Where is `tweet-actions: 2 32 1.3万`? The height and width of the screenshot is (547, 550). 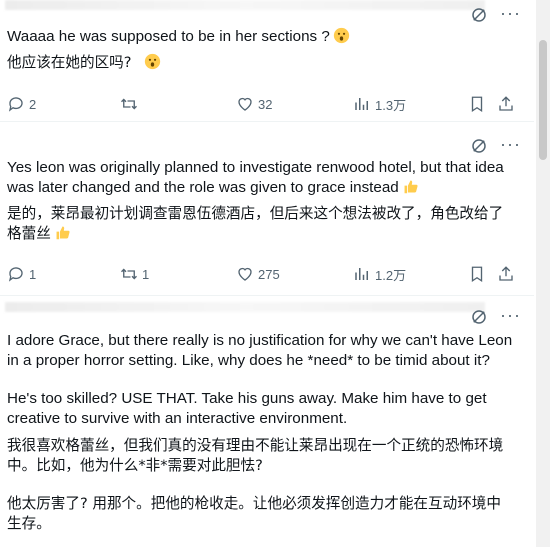 tweet-actions: 2 32 1.3万 is located at coordinates (264, 104).